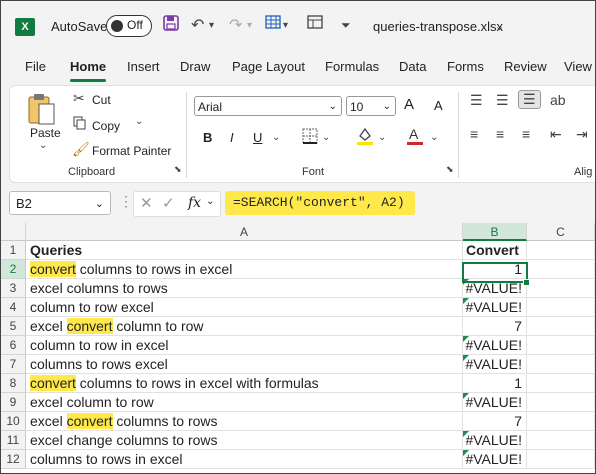 The height and width of the screenshot is (474, 596). What do you see at coordinates (320, 203) in the screenshot?
I see `formula-input: =SEARCH("convert", A2)` at bounding box center [320, 203].